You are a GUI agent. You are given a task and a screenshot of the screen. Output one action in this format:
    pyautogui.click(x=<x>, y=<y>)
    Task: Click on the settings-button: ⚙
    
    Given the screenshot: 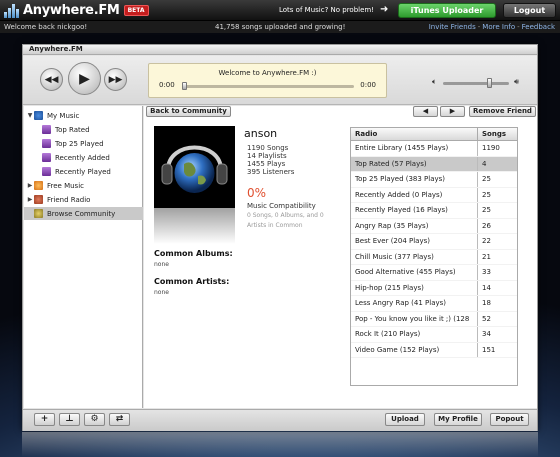 What is the action you would take?
    pyautogui.click(x=94, y=419)
    